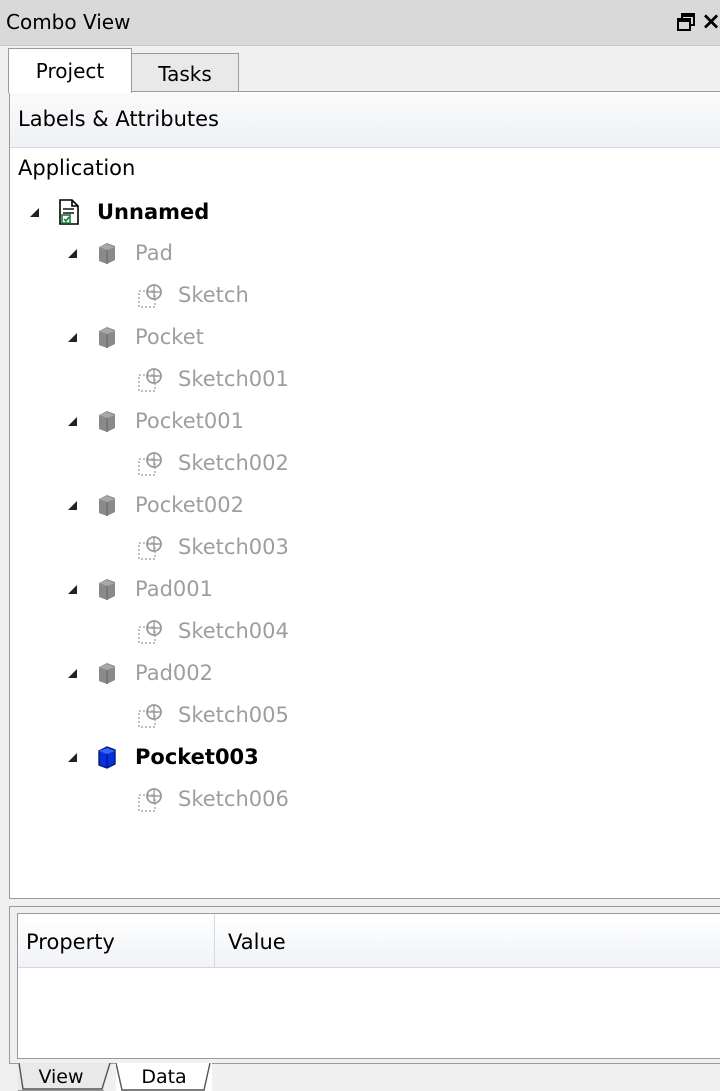  What do you see at coordinates (360, 69) in the screenshot?
I see `top-tab-bar: Project Tasks` at bounding box center [360, 69].